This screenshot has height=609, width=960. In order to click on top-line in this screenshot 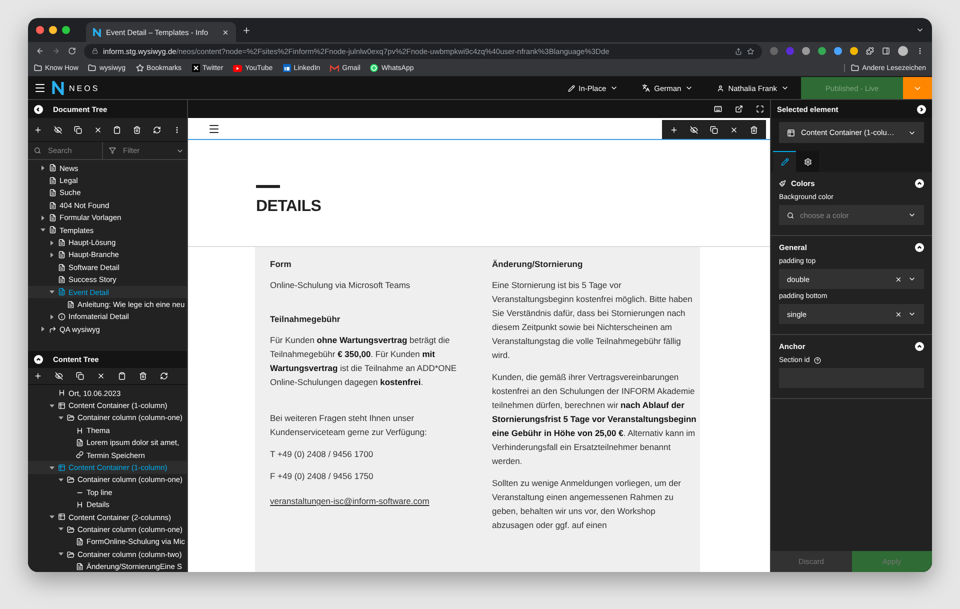, I will do `click(268, 186)`.